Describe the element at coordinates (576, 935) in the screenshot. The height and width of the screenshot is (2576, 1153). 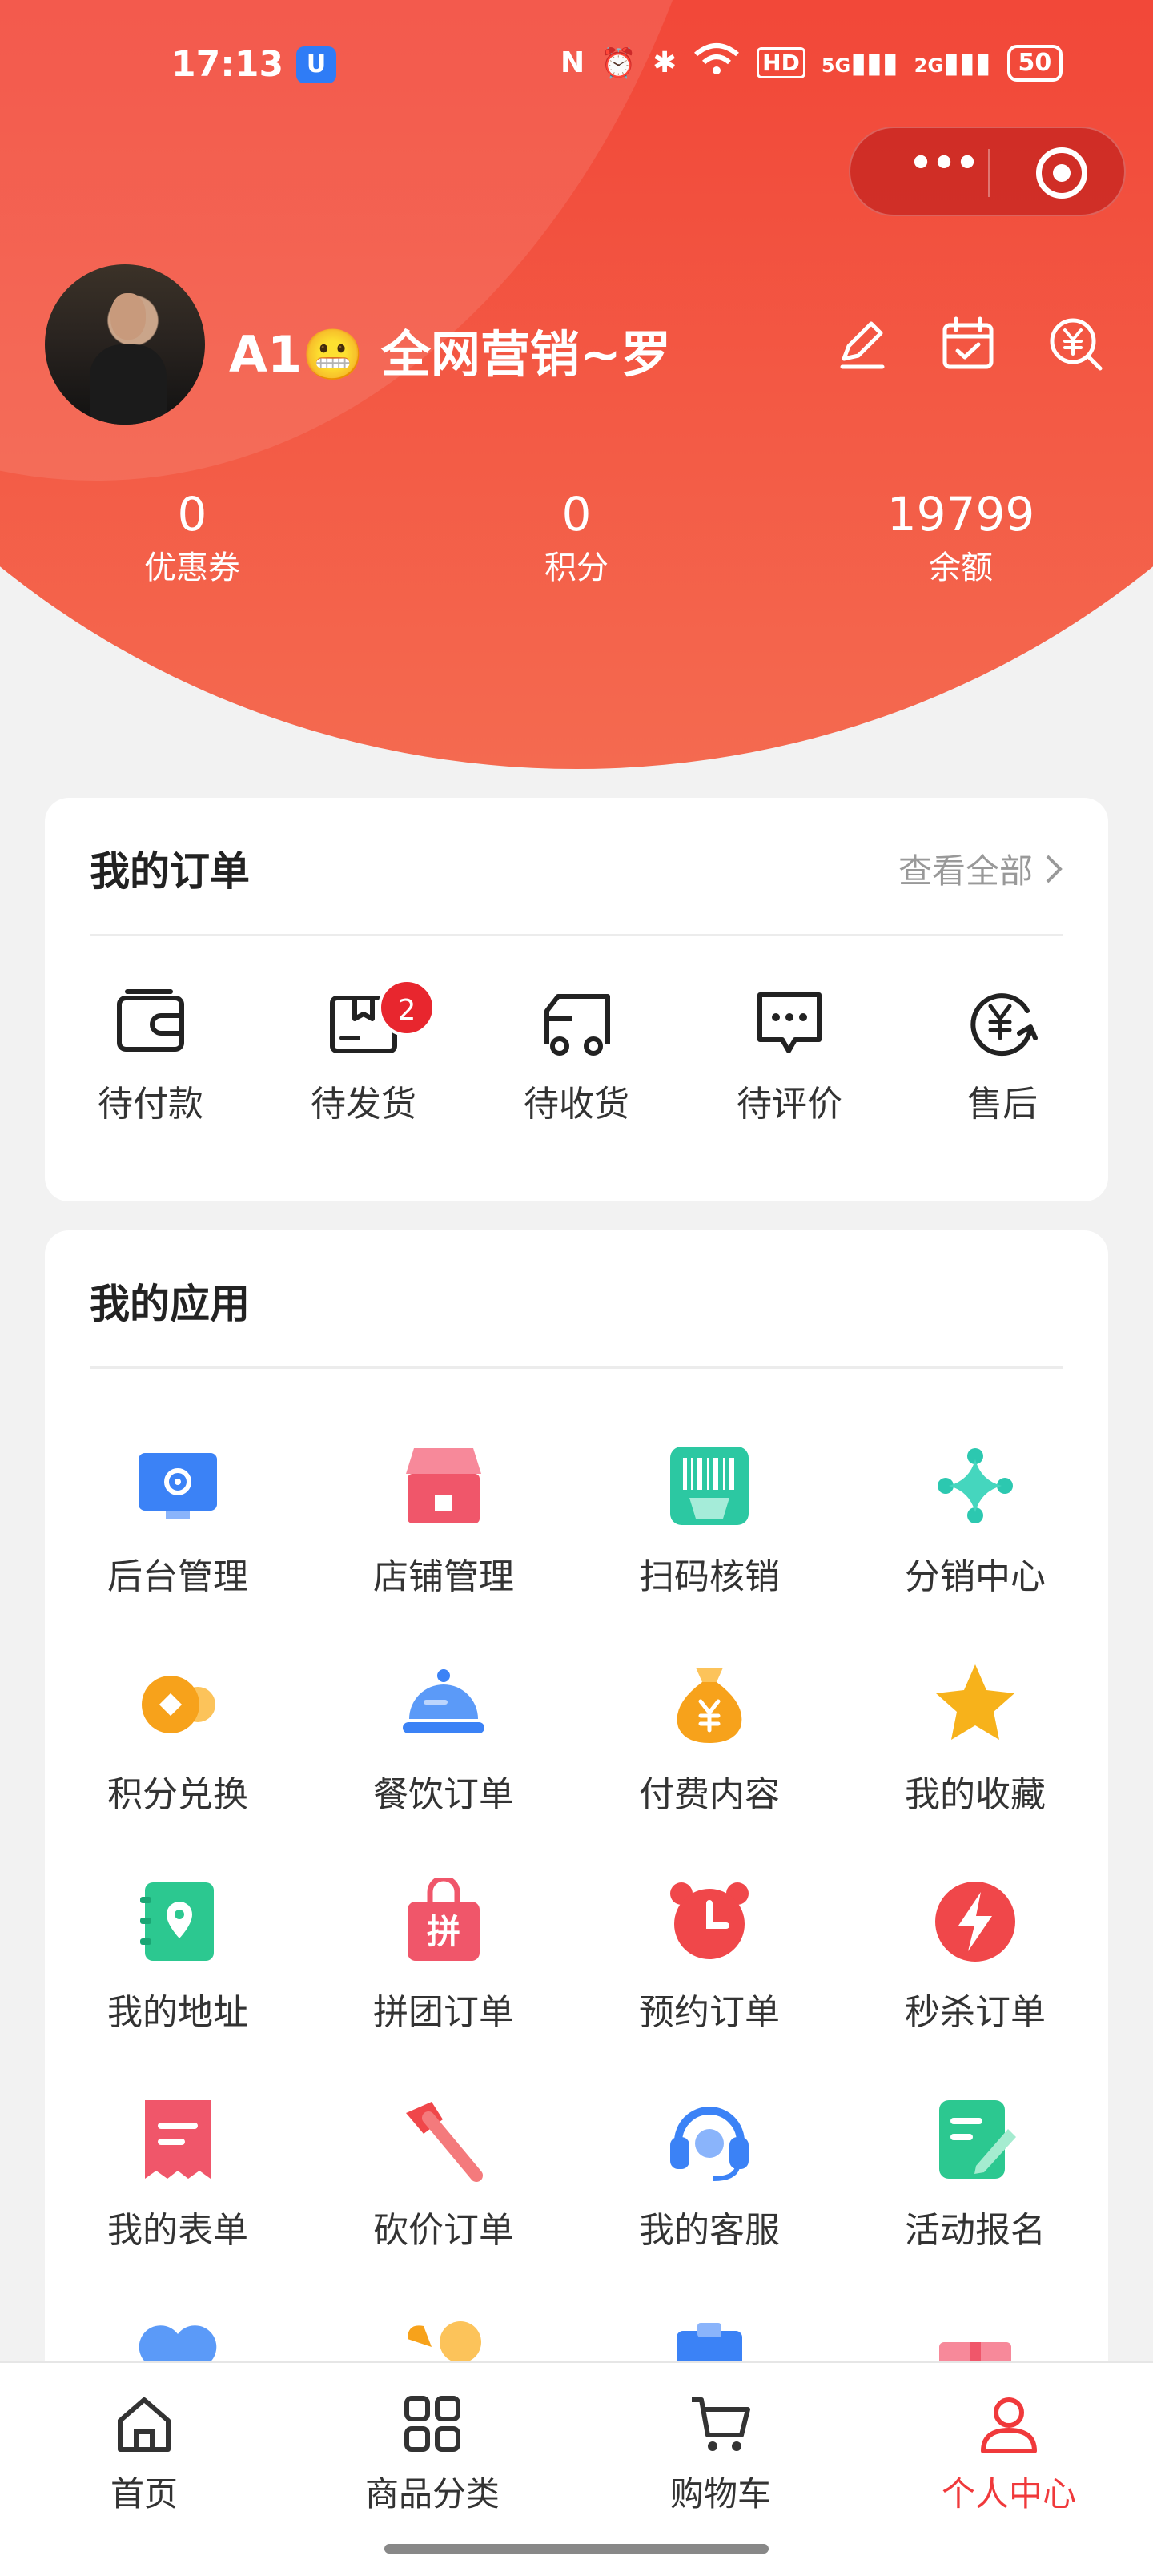
I see `orders-divider` at that location.